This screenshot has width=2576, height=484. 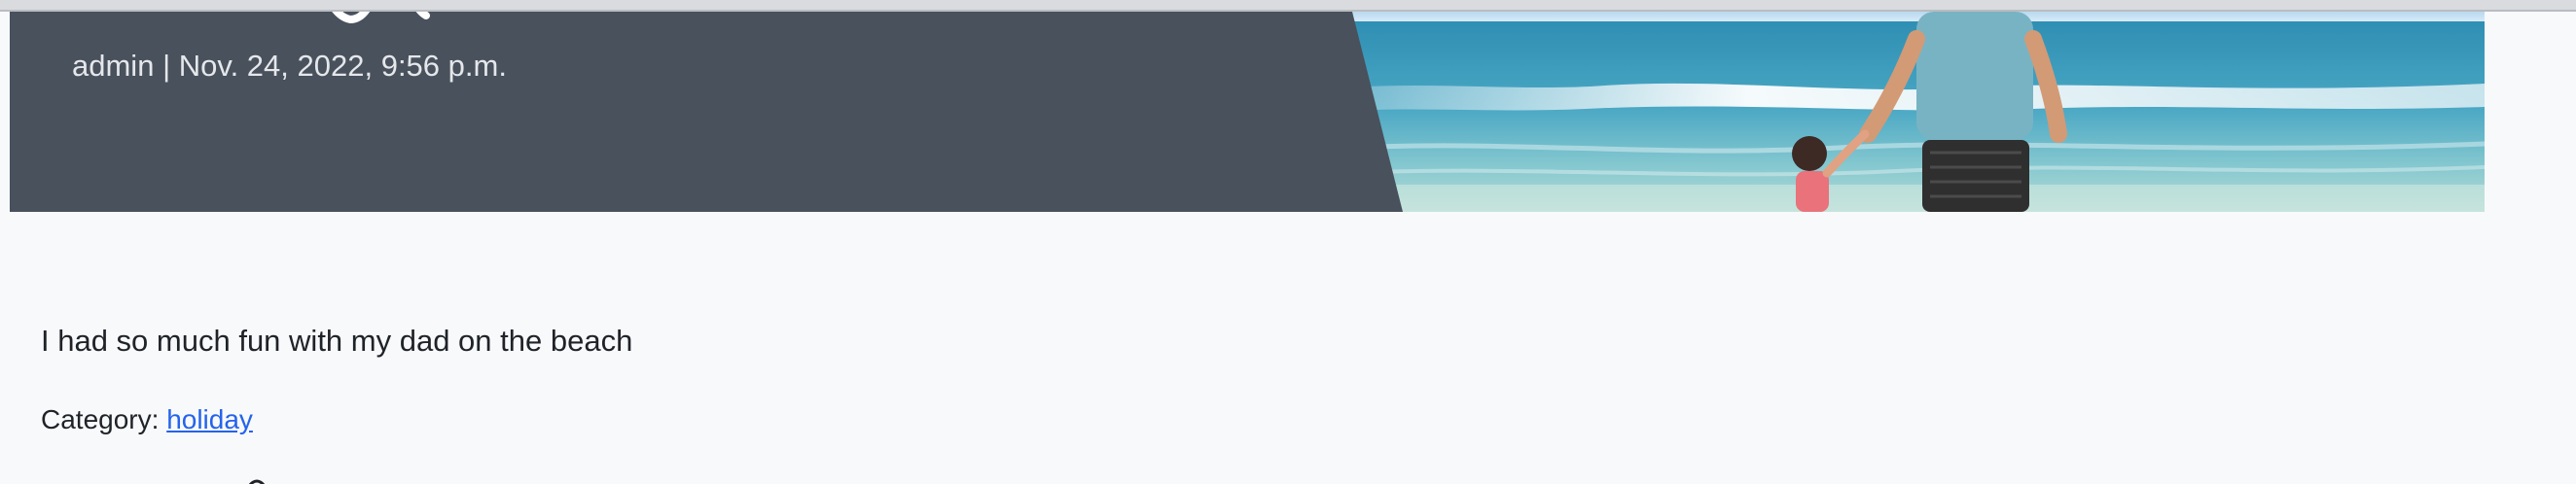 I want to click on top-border, so click(x=1288, y=6).